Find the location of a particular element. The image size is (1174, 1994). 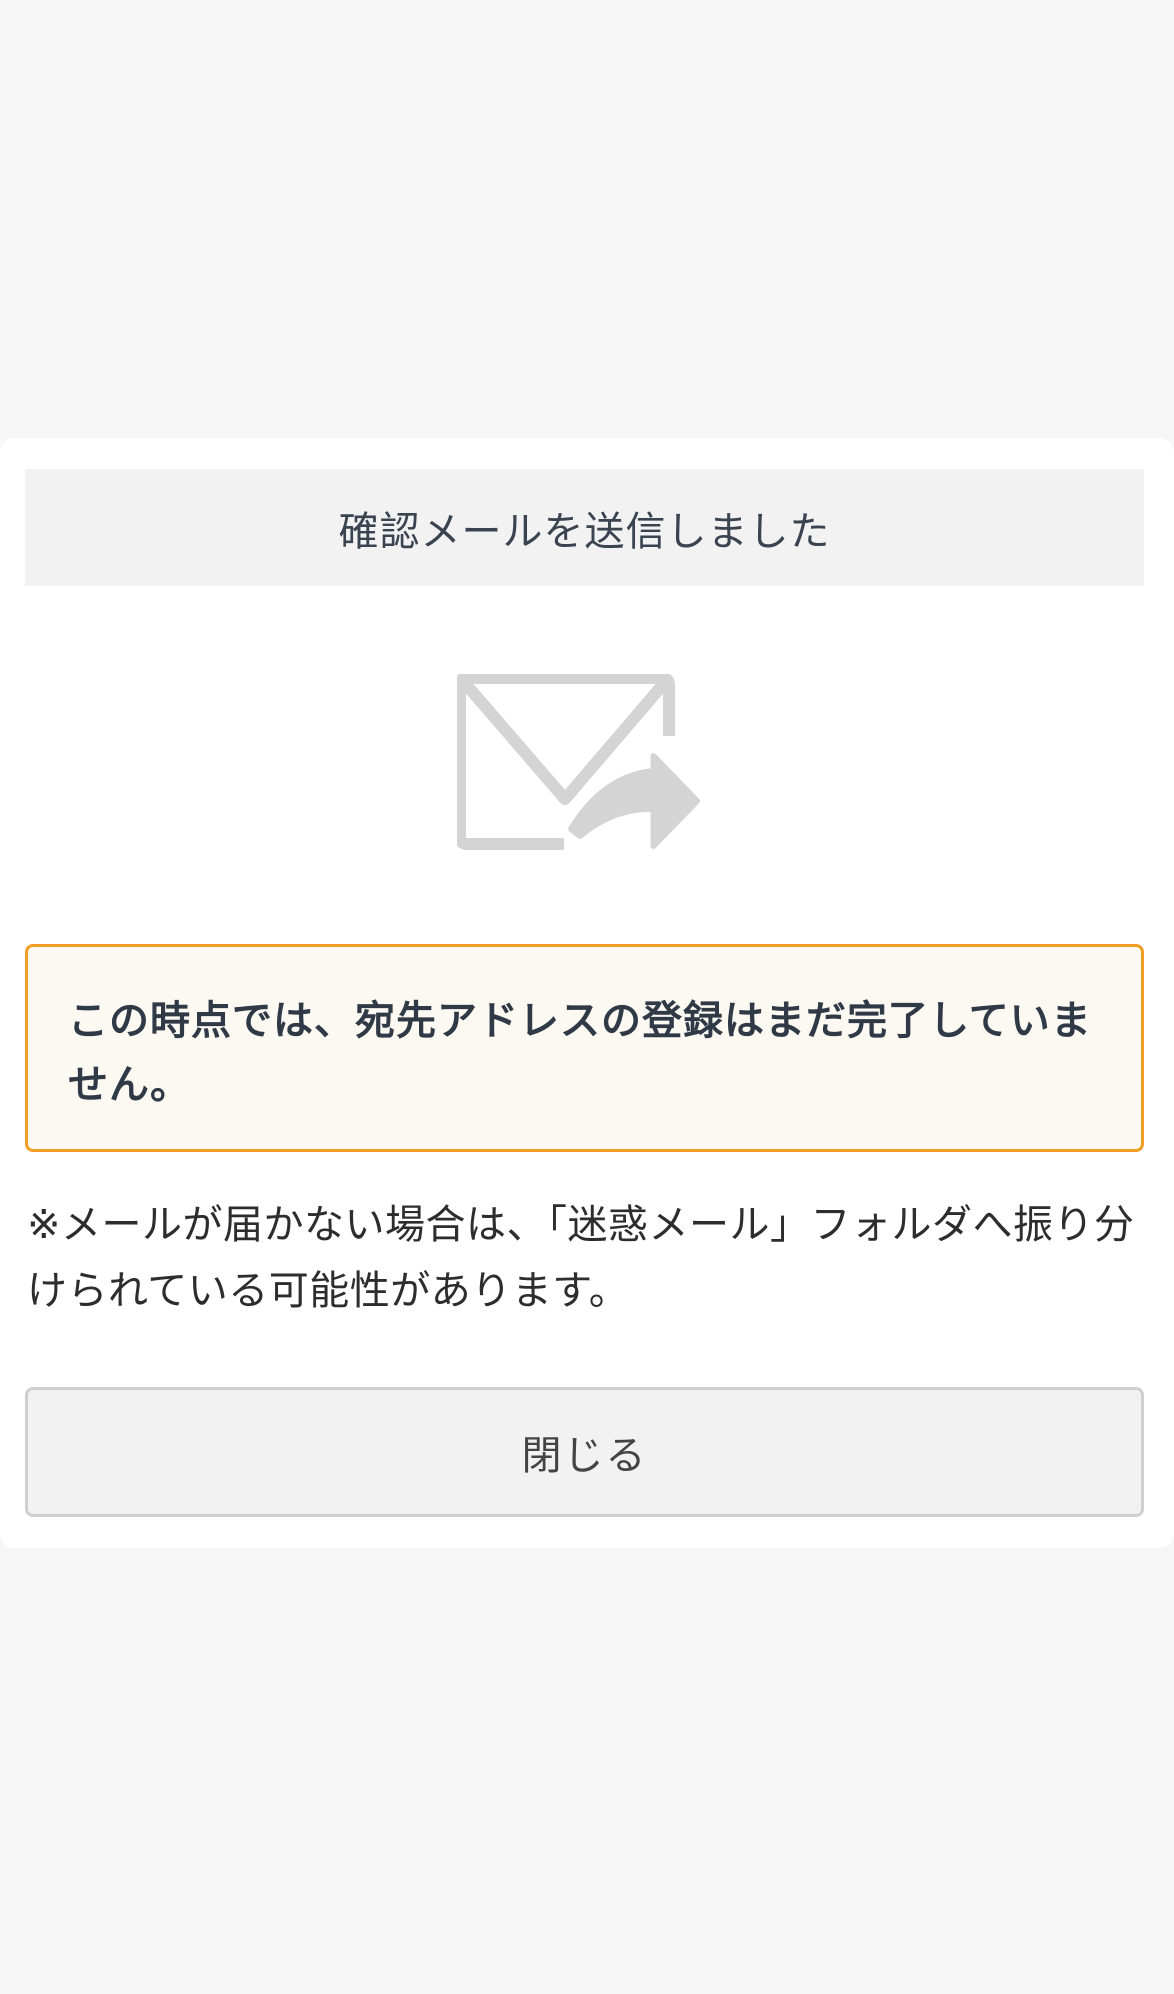

registration-notice-text: この時点では、宛先アドレスの登録はまだ完了していません。 is located at coordinates (580, 1053).